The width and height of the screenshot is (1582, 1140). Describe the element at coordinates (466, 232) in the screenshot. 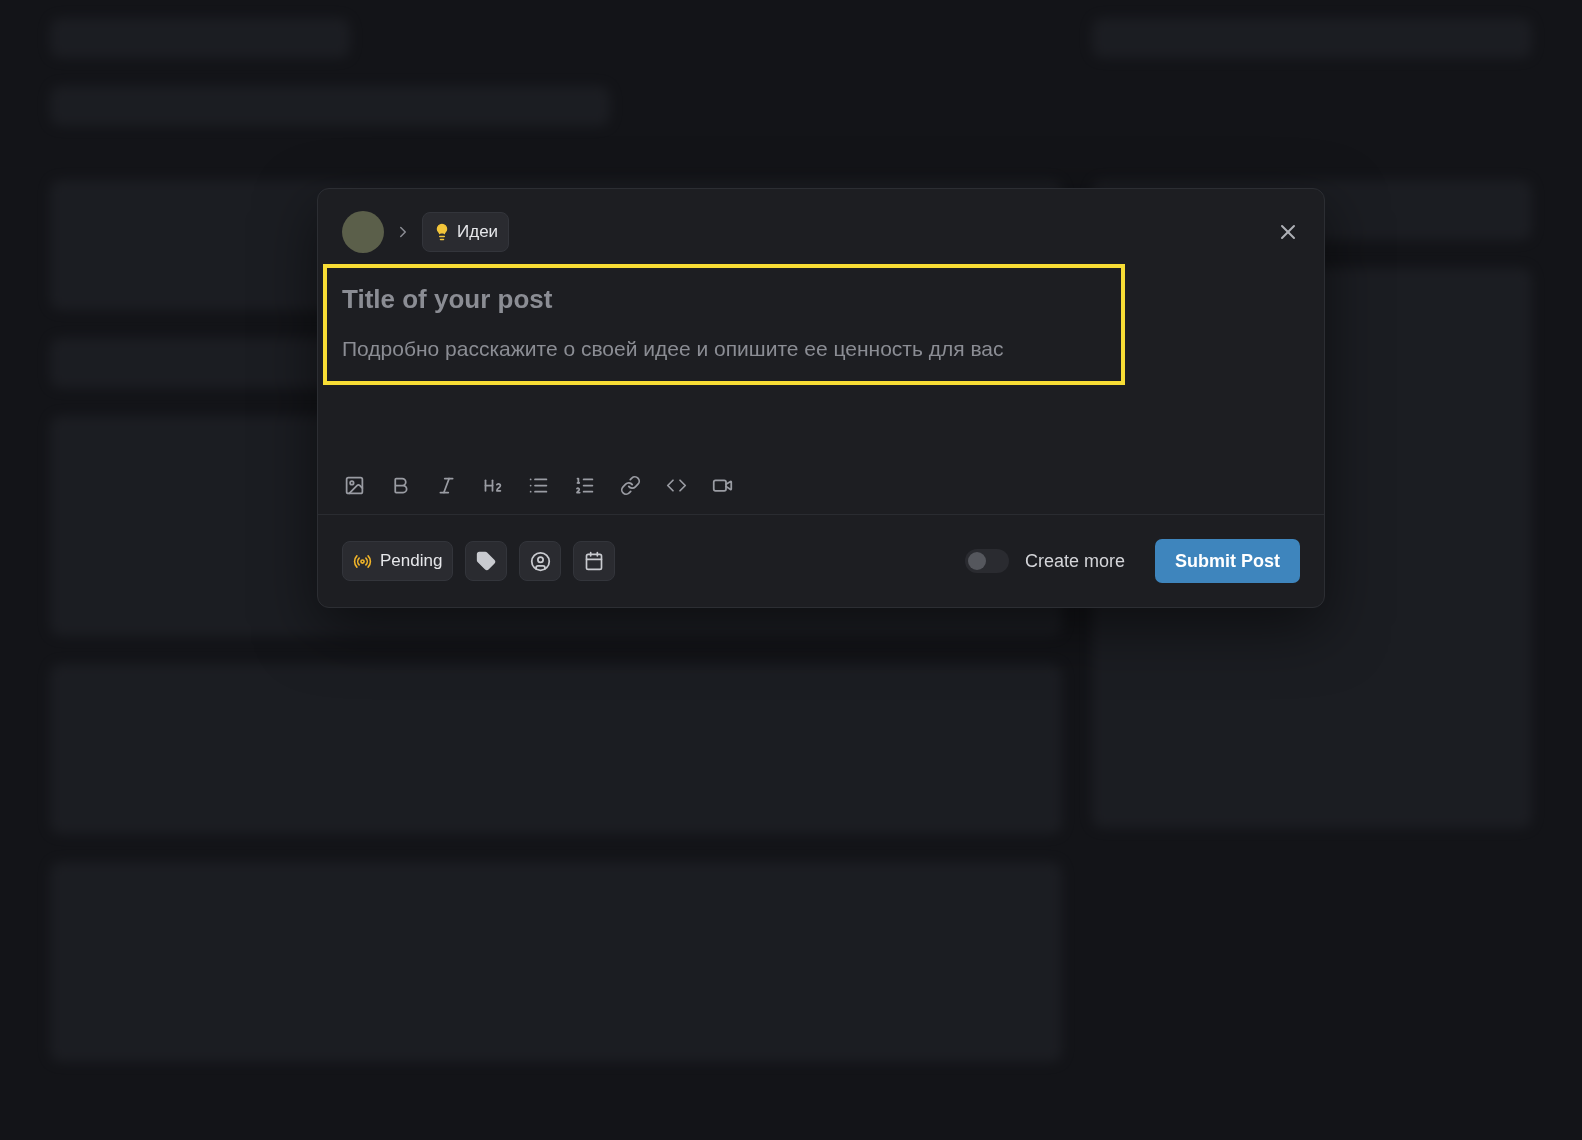

I see `category-button: Идеи` at that location.